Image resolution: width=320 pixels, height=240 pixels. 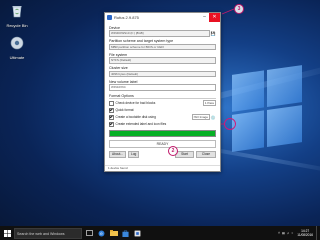 I want to click on network-icon: ▤, so click(x=283, y=233).